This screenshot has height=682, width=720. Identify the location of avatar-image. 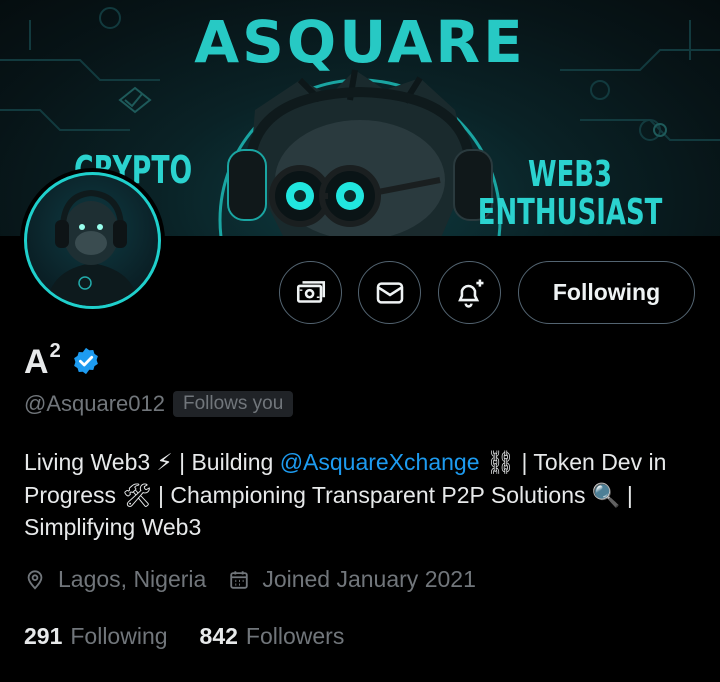
(92, 240).